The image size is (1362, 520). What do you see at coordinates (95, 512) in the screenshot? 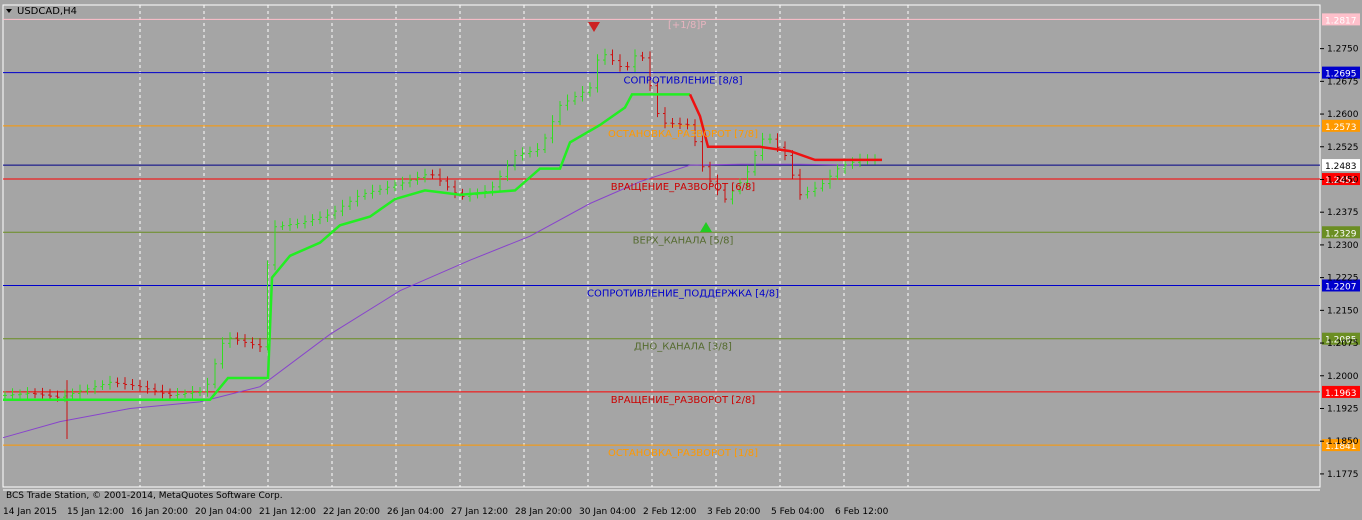
I see `time-axis-label: 15 Jan 12:00` at bounding box center [95, 512].